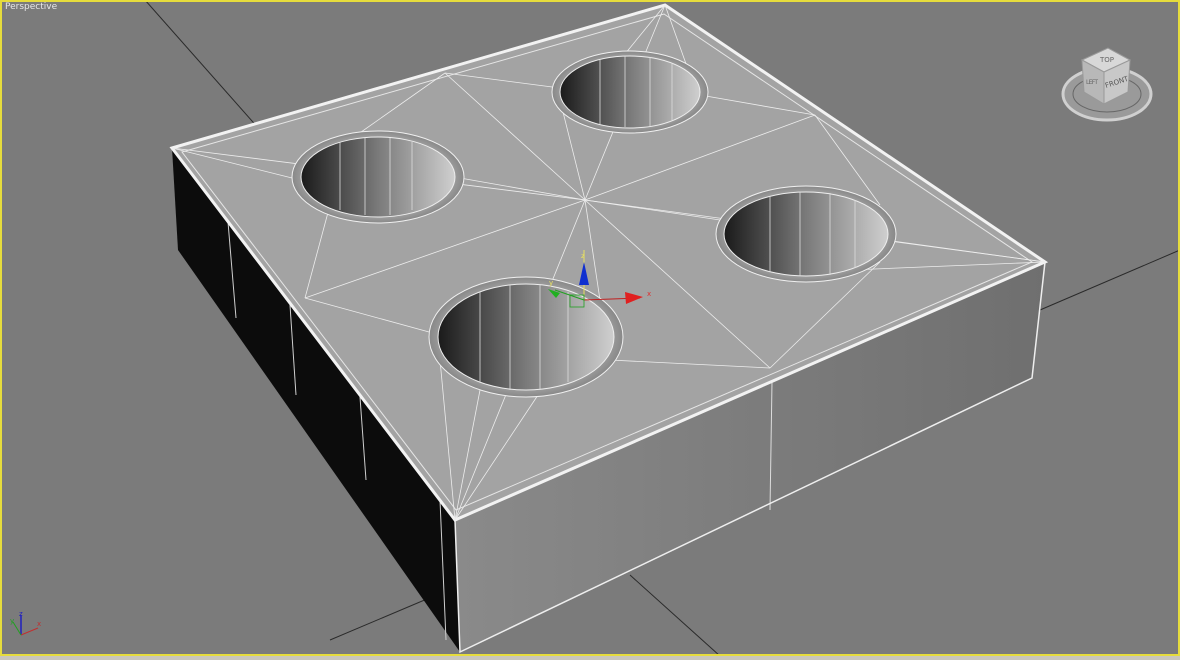 The height and width of the screenshot is (660, 1180). I want to click on gizmo-y-label: y, so click(551, 283).